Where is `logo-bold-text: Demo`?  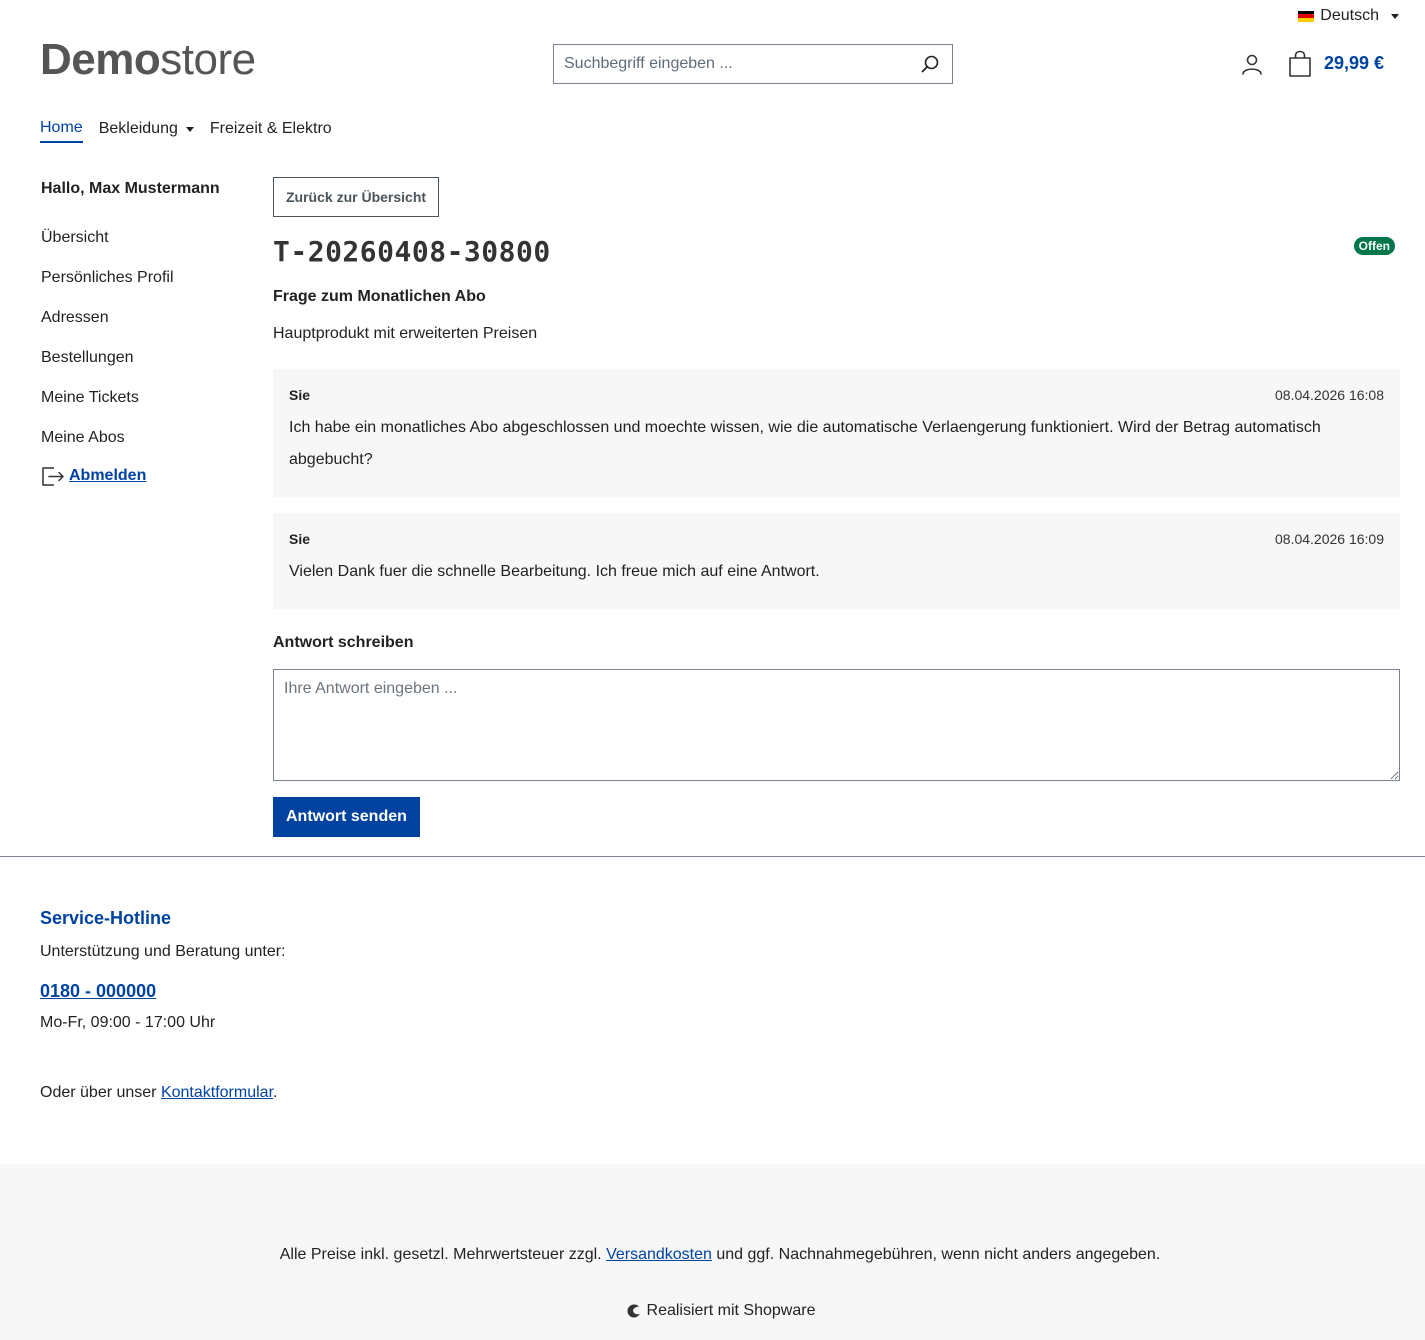 logo-bold-text: Demo is located at coordinates (100, 59).